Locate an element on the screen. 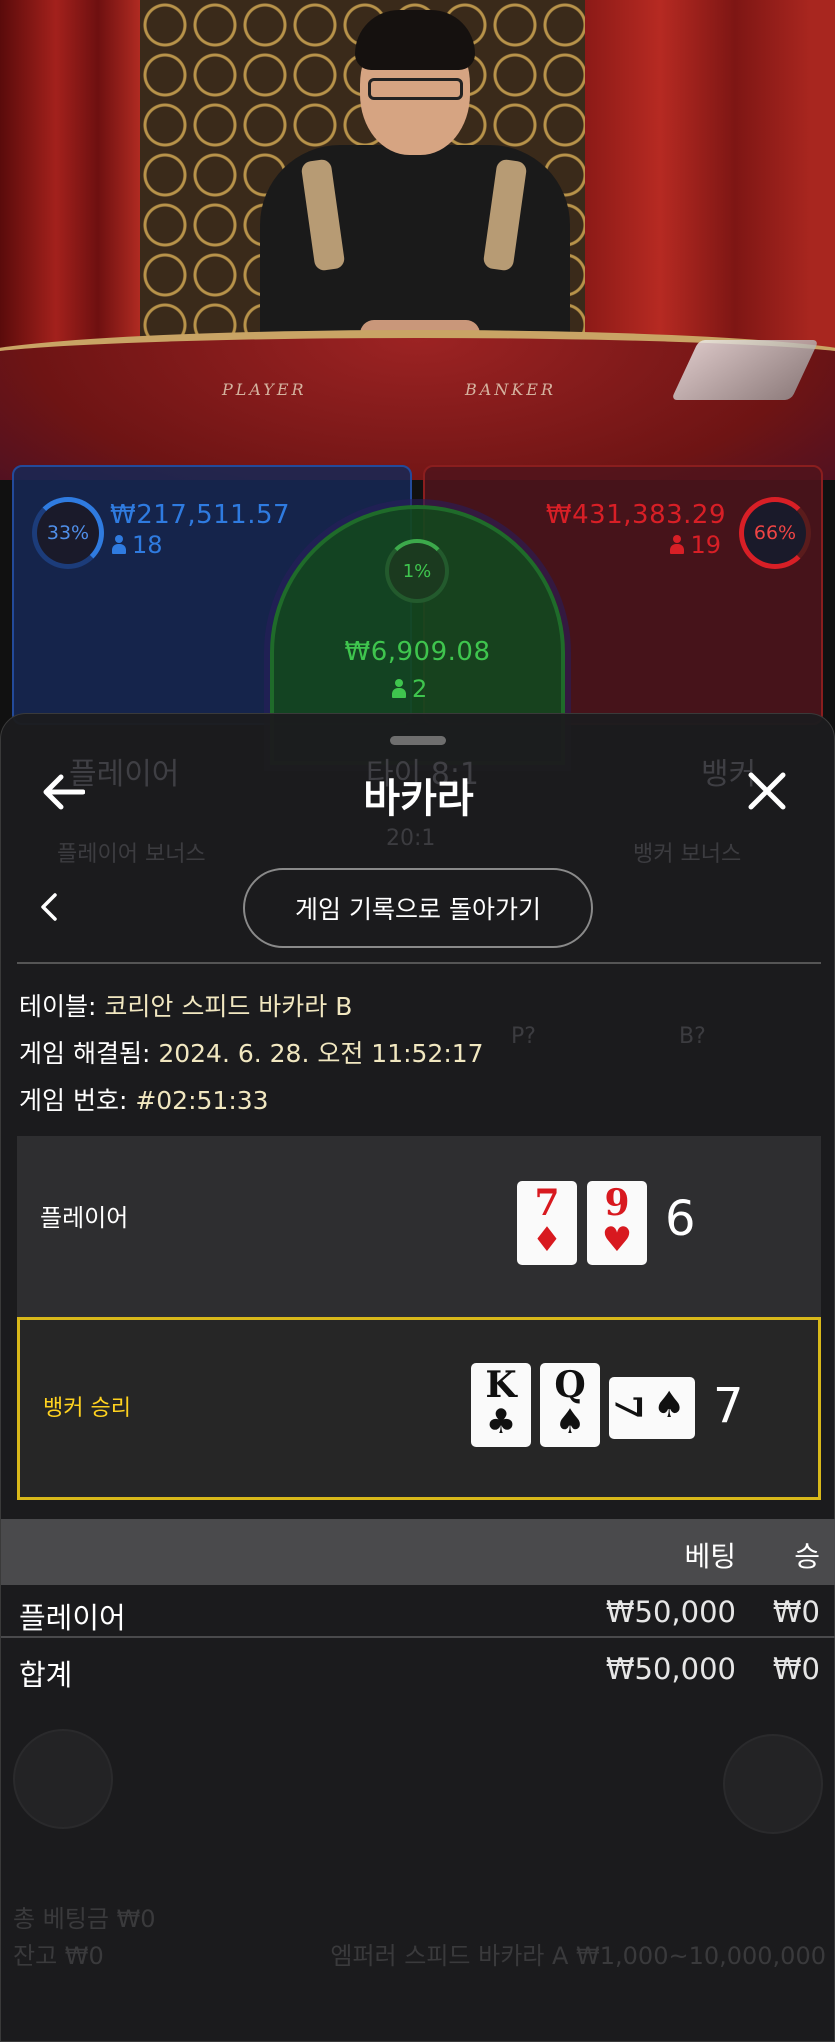 The image size is (835, 2042). info-game-number: 게임 번호: #02:51:33 is located at coordinates (144, 1099).